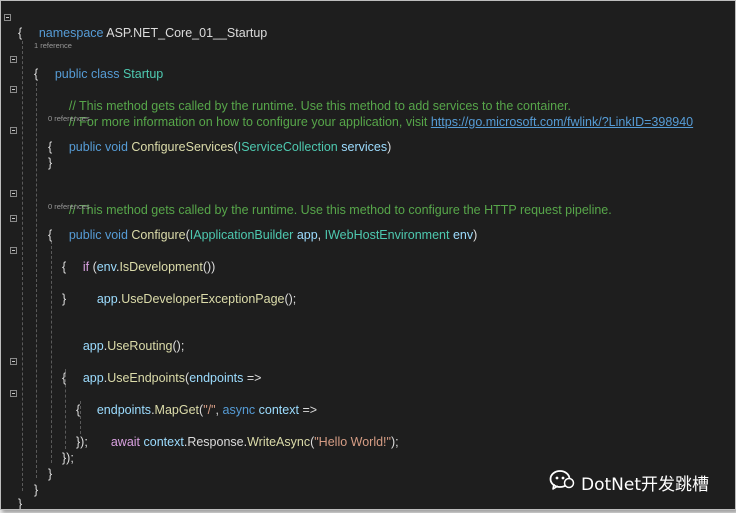  I want to click on variable: app, so click(93, 346).